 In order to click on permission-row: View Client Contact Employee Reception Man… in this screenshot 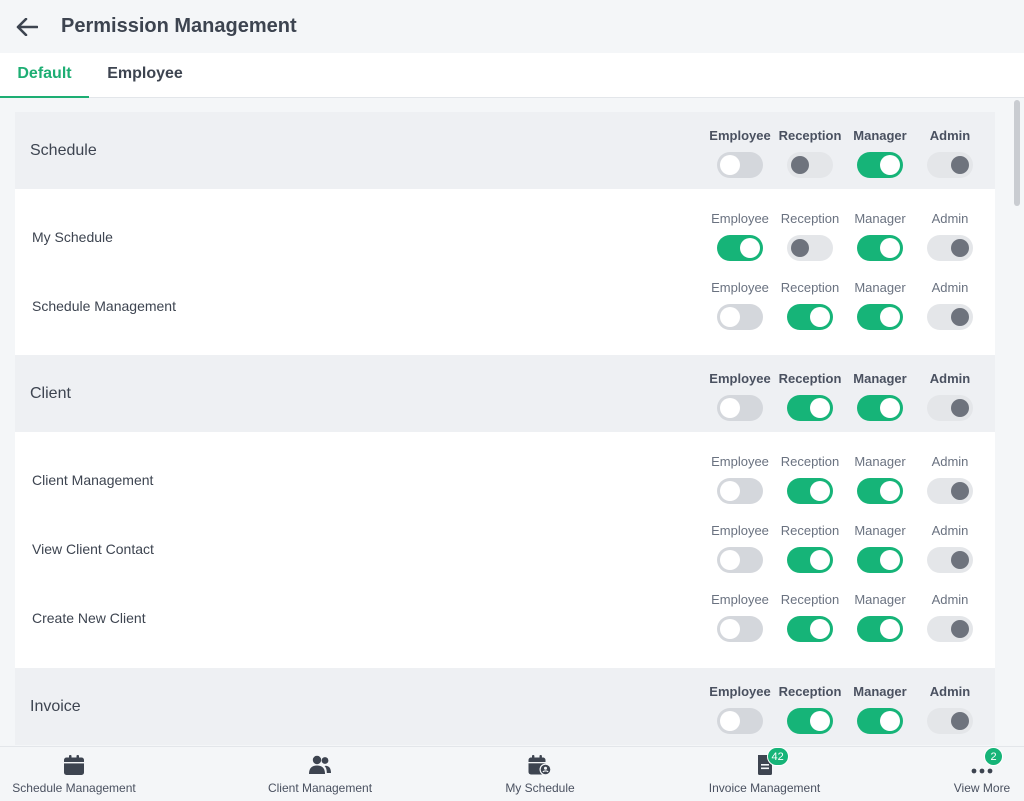, I will do `click(505, 553)`.